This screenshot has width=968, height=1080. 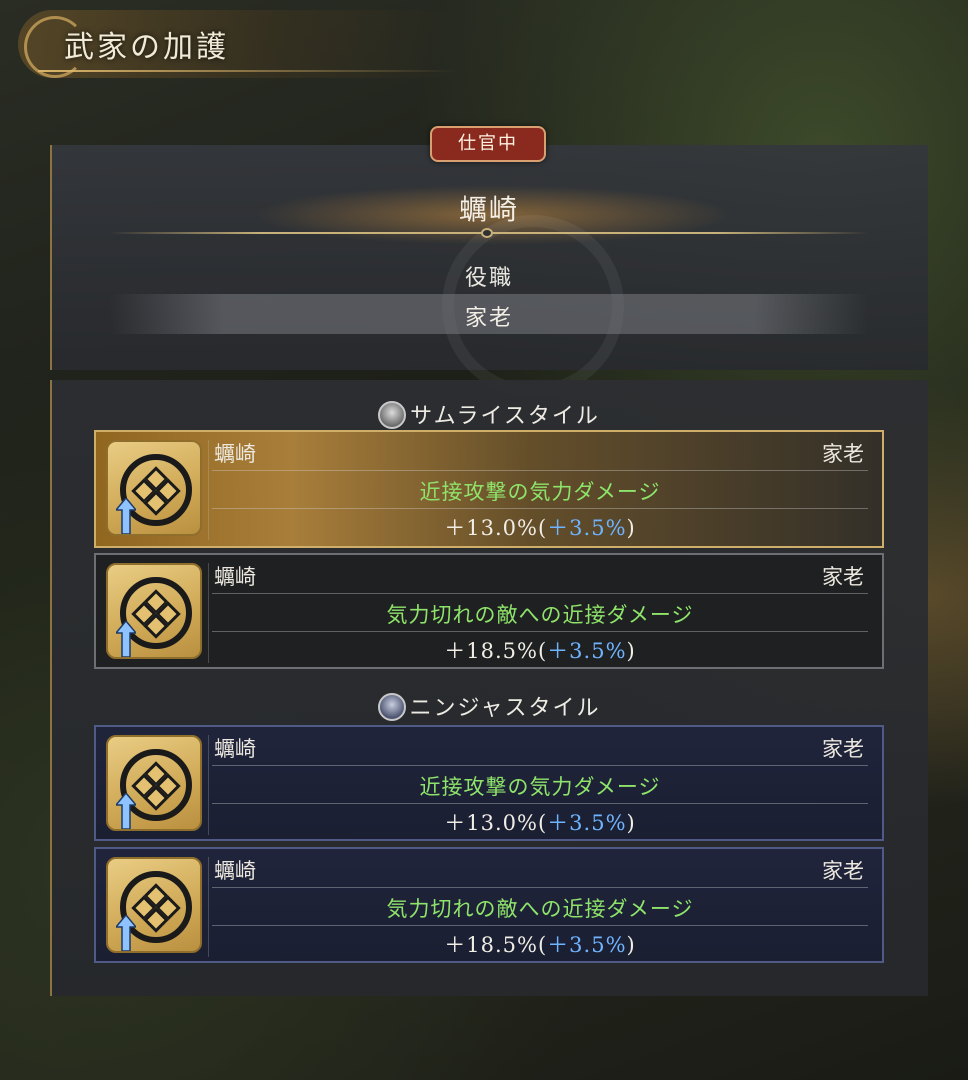 What do you see at coordinates (488, 278) in the screenshot?
I see `role-label: 役職` at bounding box center [488, 278].